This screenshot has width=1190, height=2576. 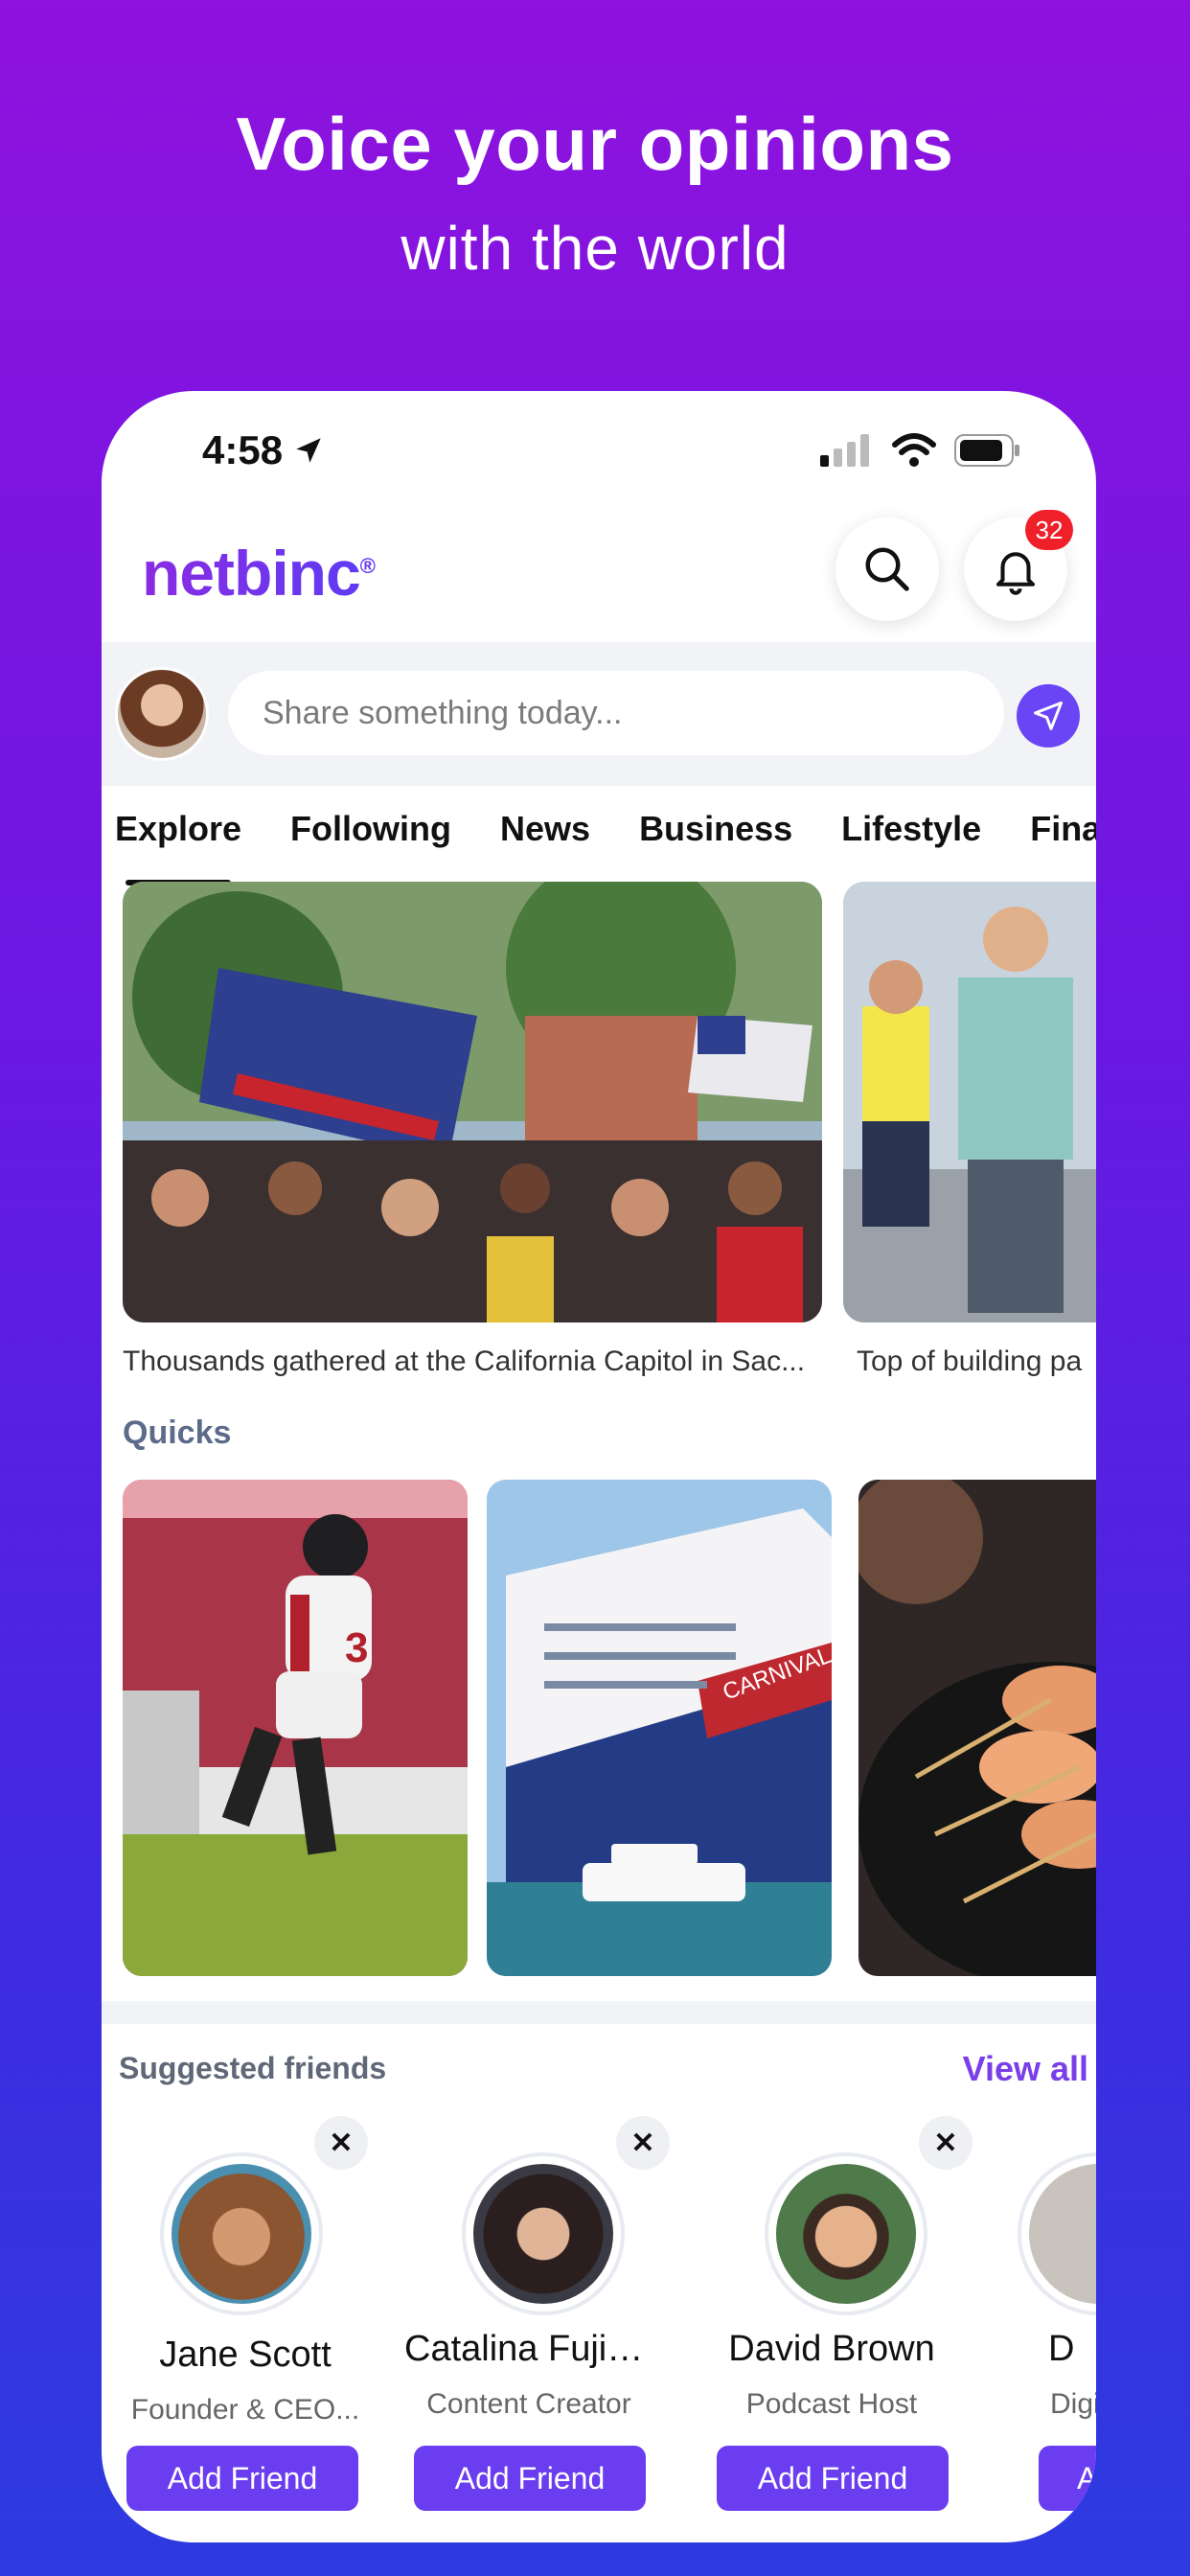 What do you see at coordinates (599, 568) in the screenshot?
I see `app-header: netbinc® 32` at bounding box center [599, 568].